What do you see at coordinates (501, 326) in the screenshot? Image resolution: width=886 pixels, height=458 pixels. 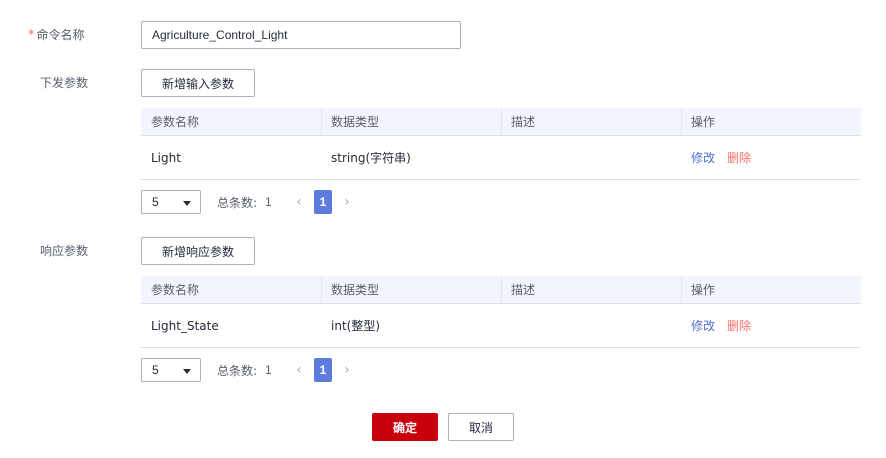 I see `table-row: Light_State int(整型) 修改 删除` at bounding box center [501, 326].